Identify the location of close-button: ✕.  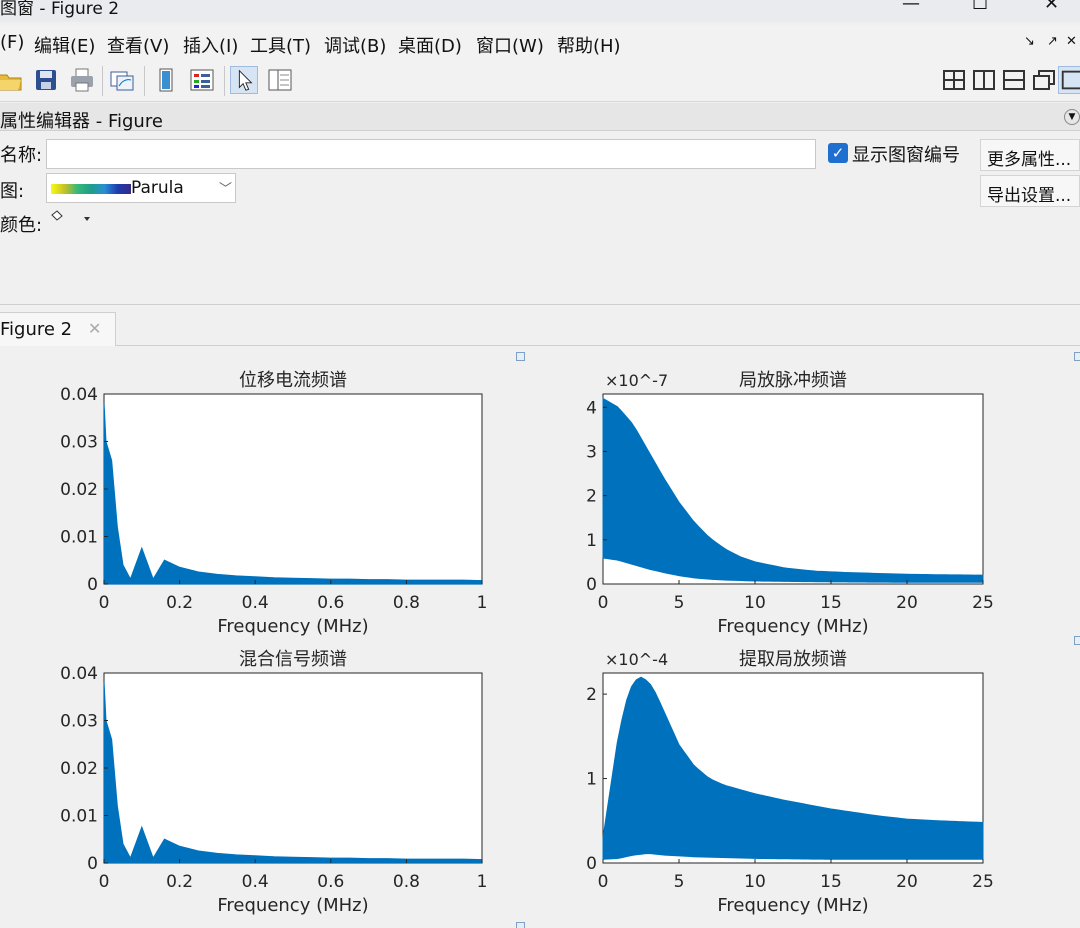
(1051, 7).